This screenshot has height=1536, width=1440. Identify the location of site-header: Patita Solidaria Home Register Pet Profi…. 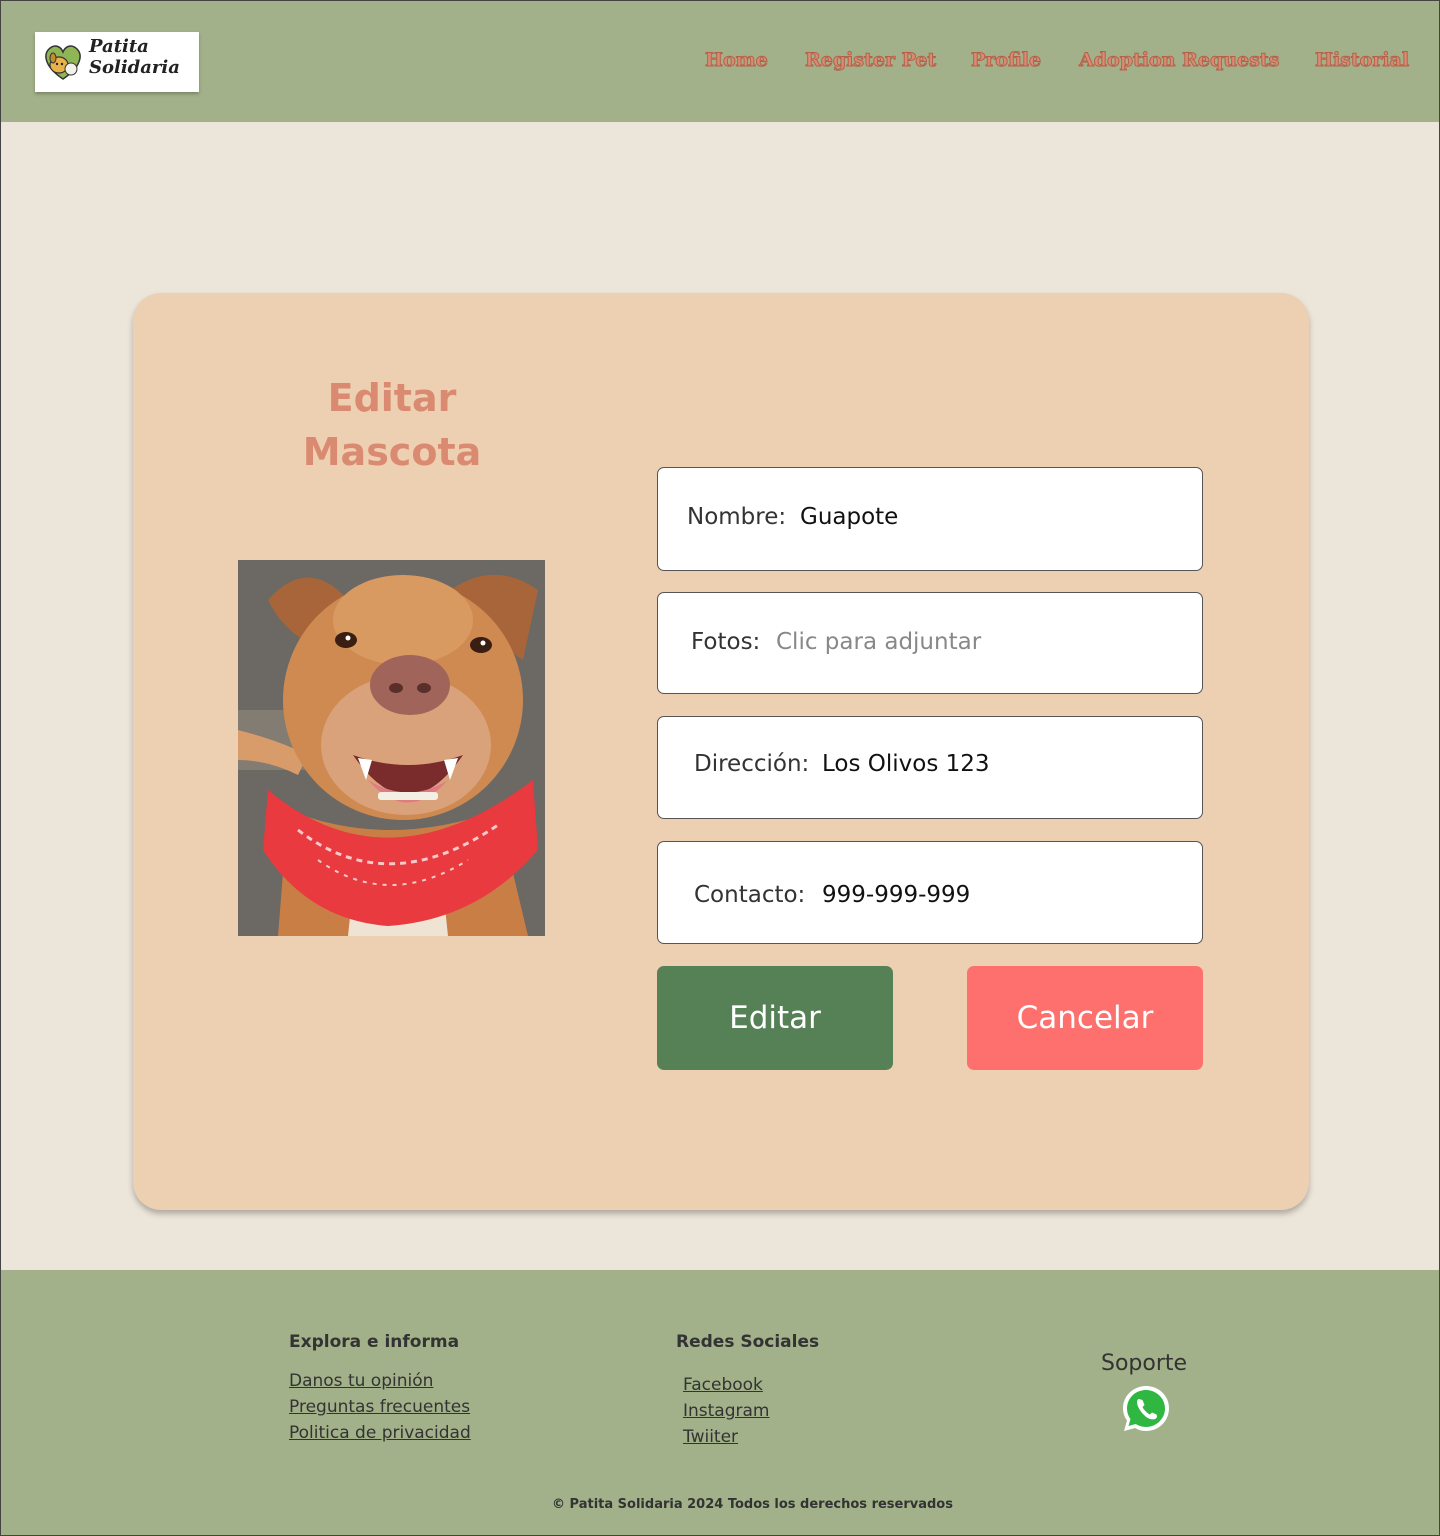
(720, 61).